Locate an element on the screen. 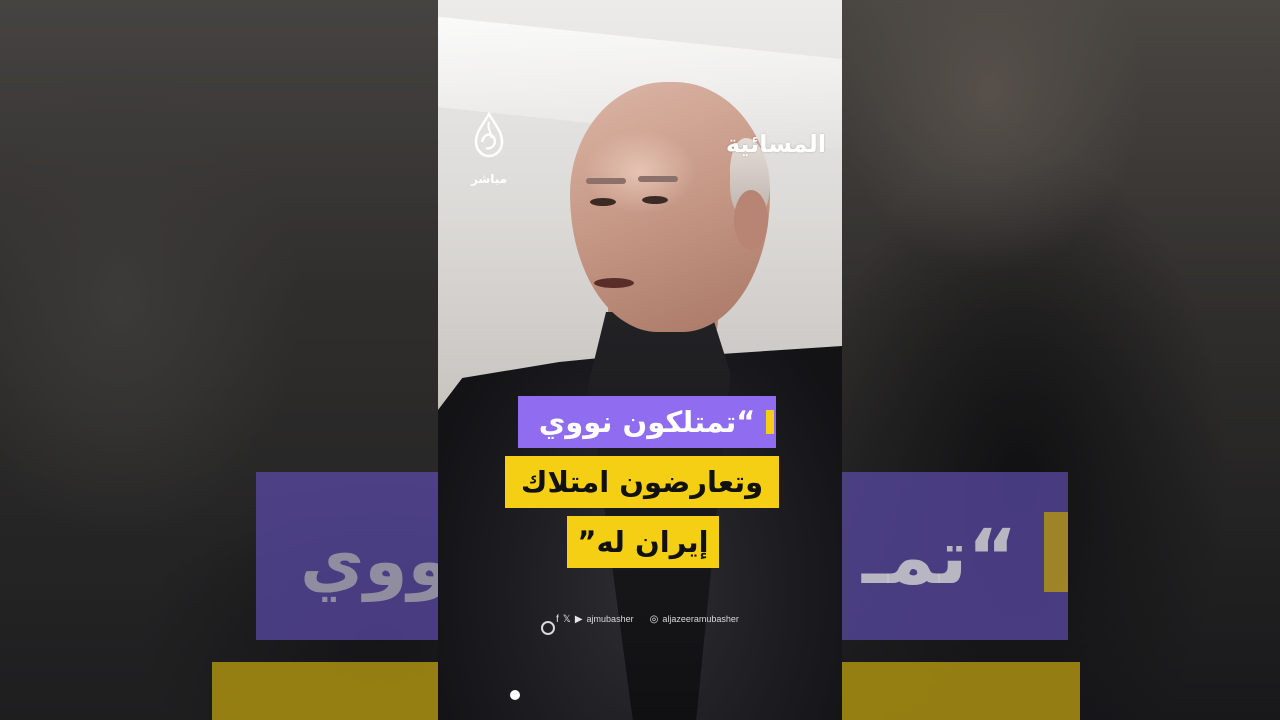  speaker-brow-left is located at coordinates (606, 181).